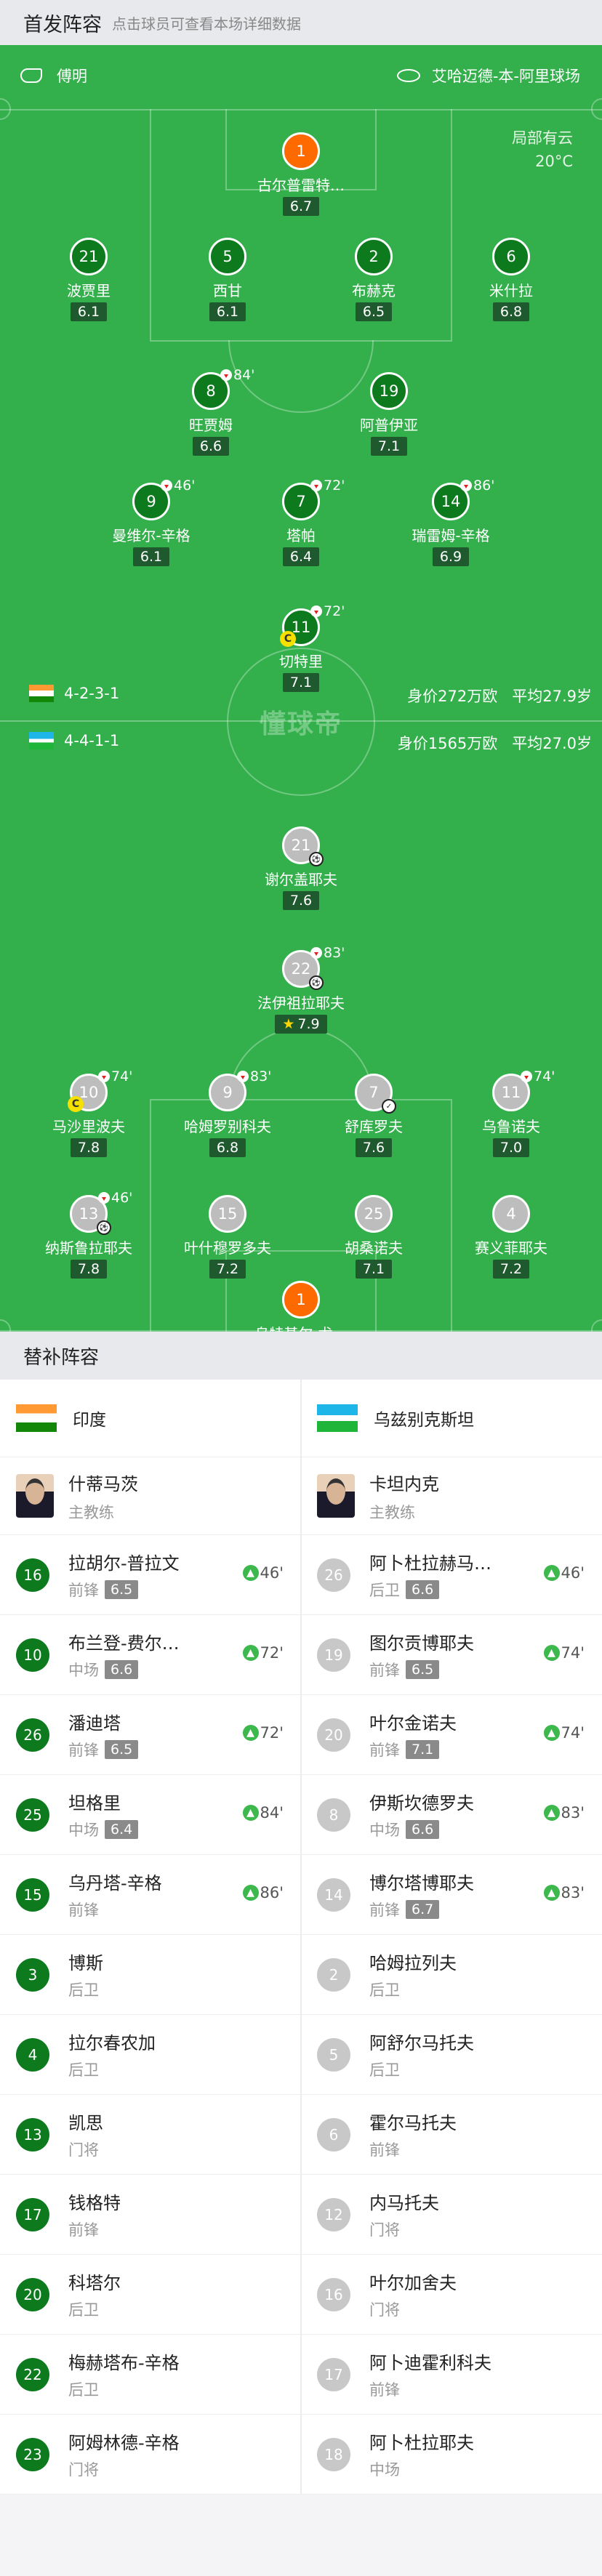 The width and height of the screenshot is (602, 2576). Describe the element at coordinates (150, 1895) in the screenshot. I see `sub-player-row: 15 乌丹塔-辛格 前锋 ▲ 86'` at that location.